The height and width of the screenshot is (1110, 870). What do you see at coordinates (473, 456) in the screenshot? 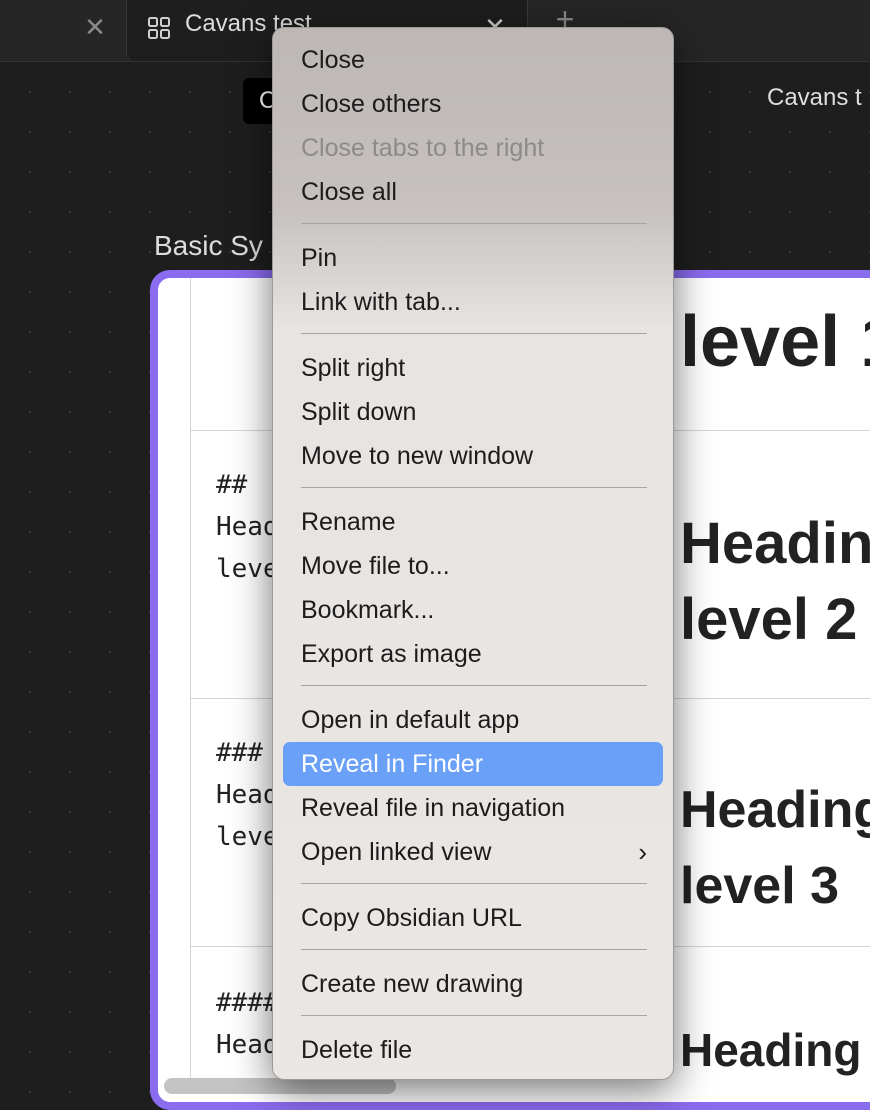
I see `menu-item-move-to-new-window: Move to new window` at bounding box center [473, 456].